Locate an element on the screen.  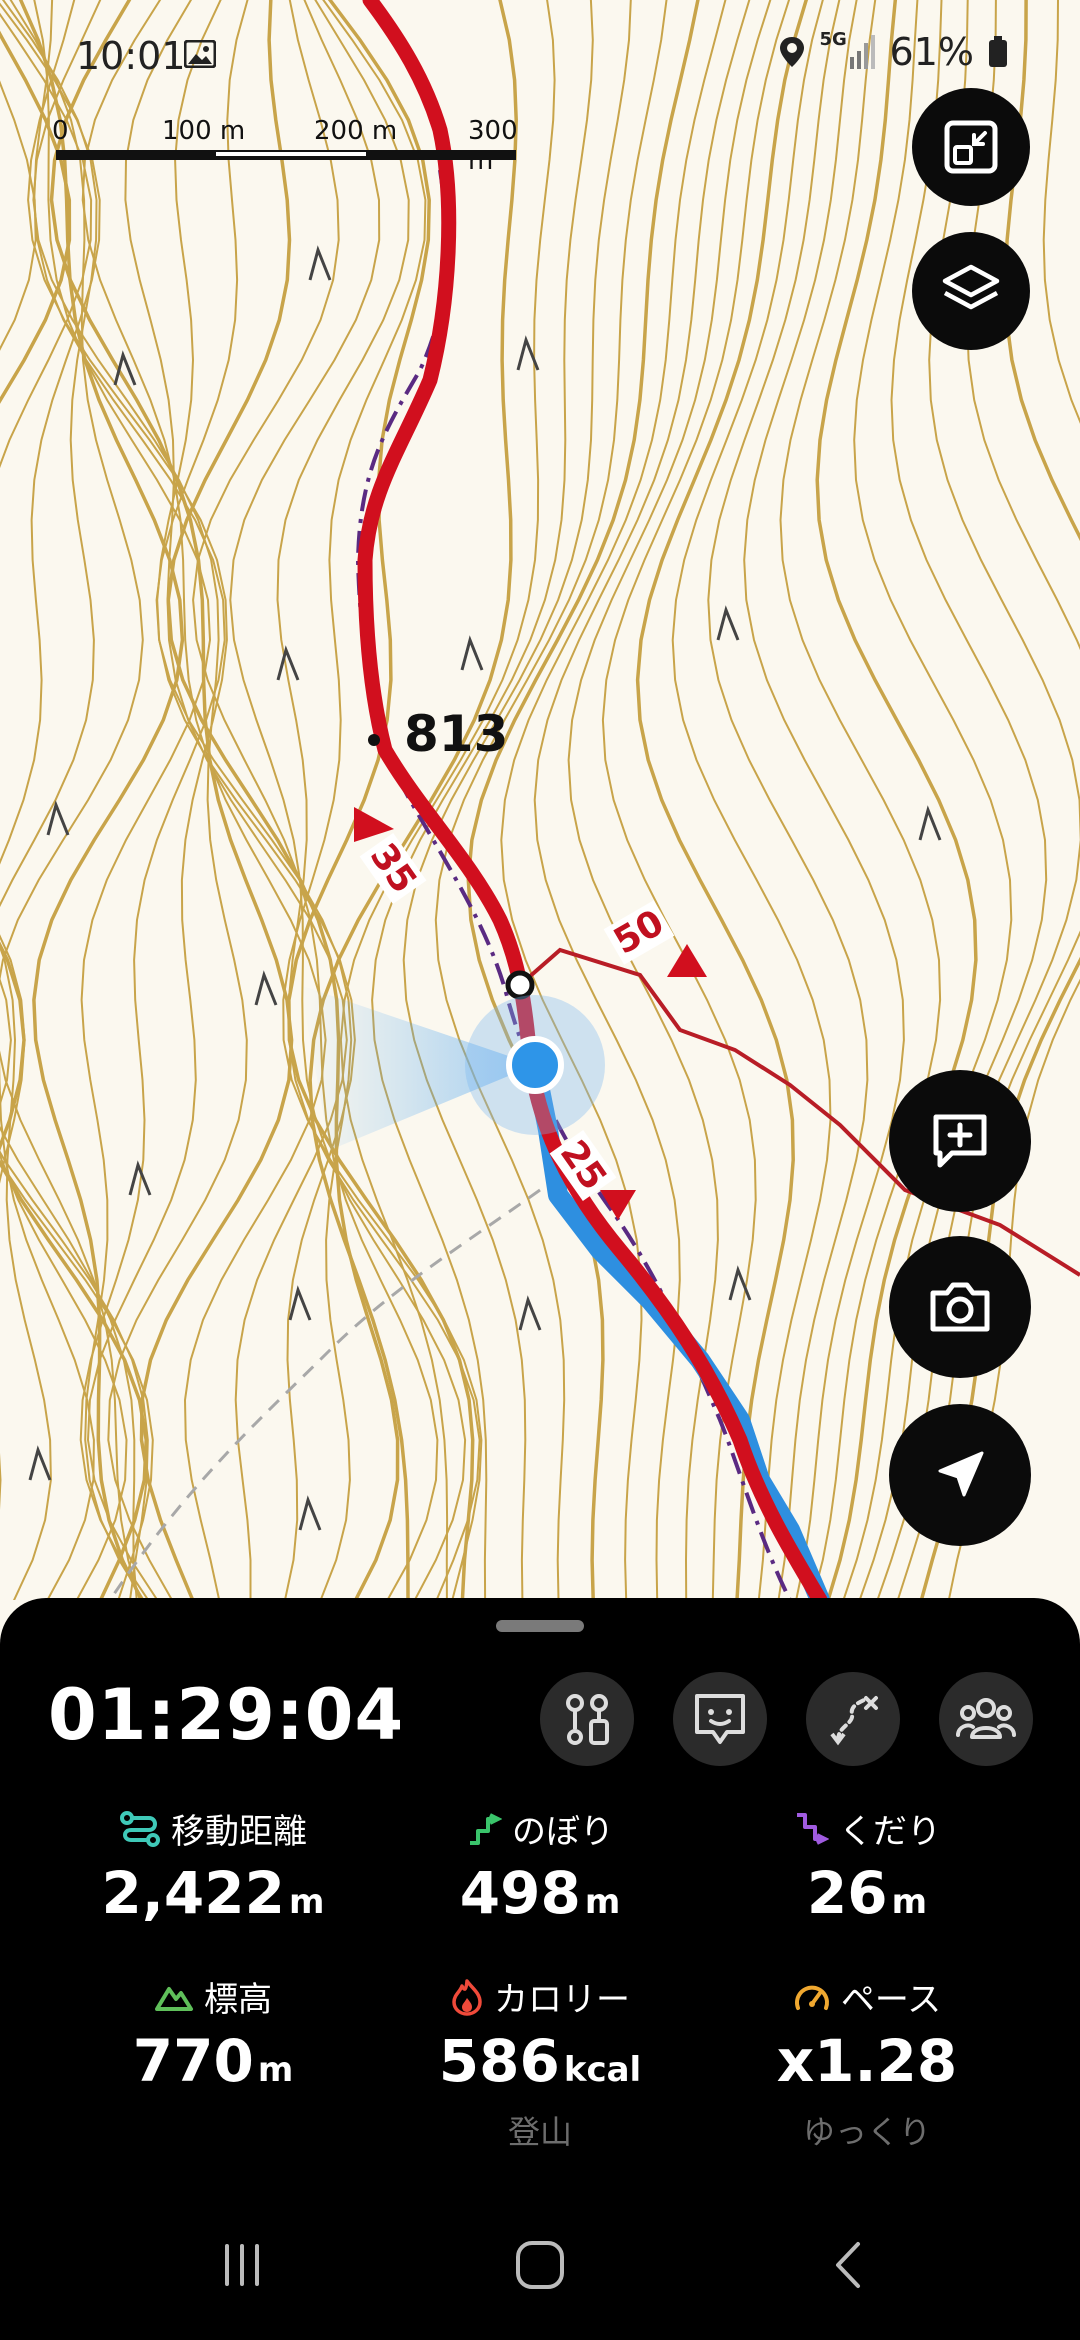
stat-pace: ペース x1.28 ゆっくり is located at coordinates (867, 2062).